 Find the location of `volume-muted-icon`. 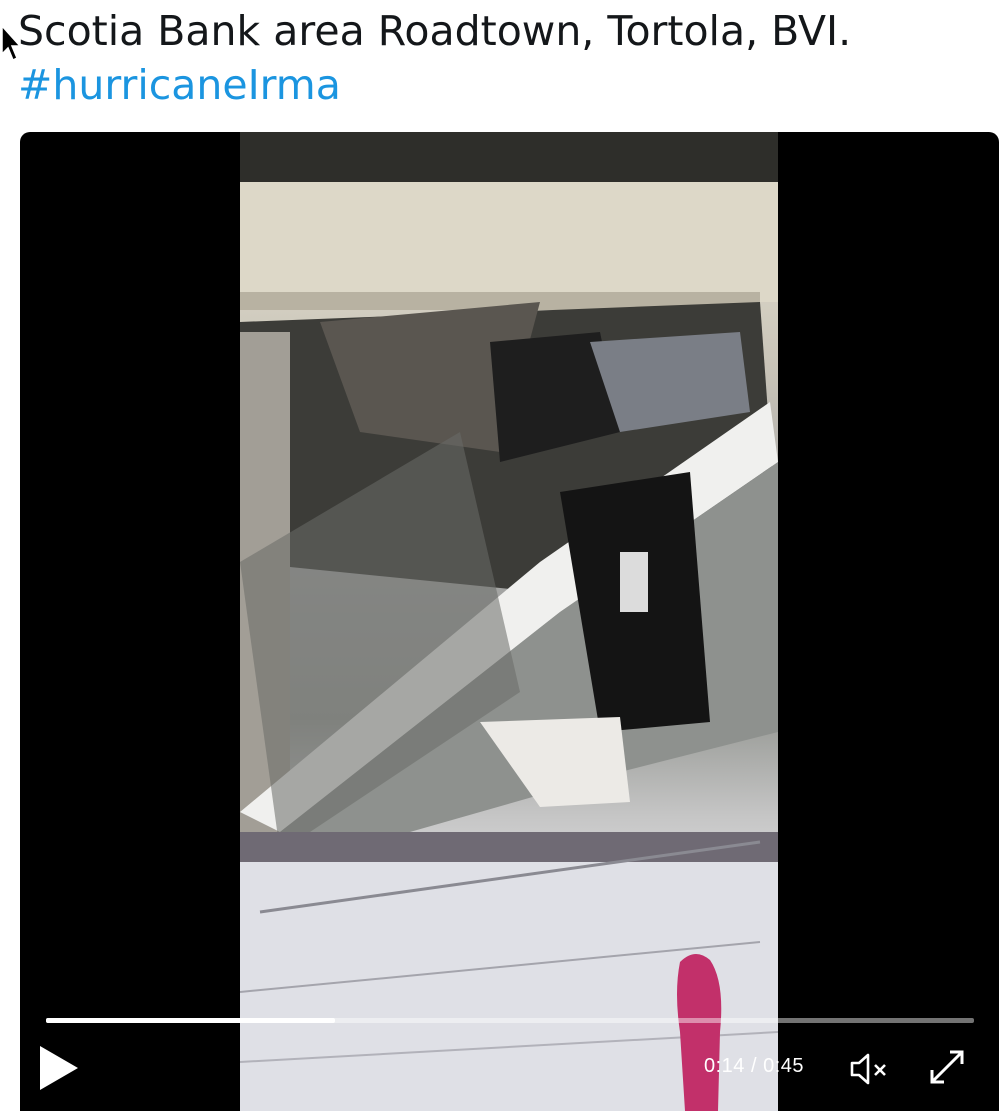

volume-muted-icon is located at coordinates (870, 1069).